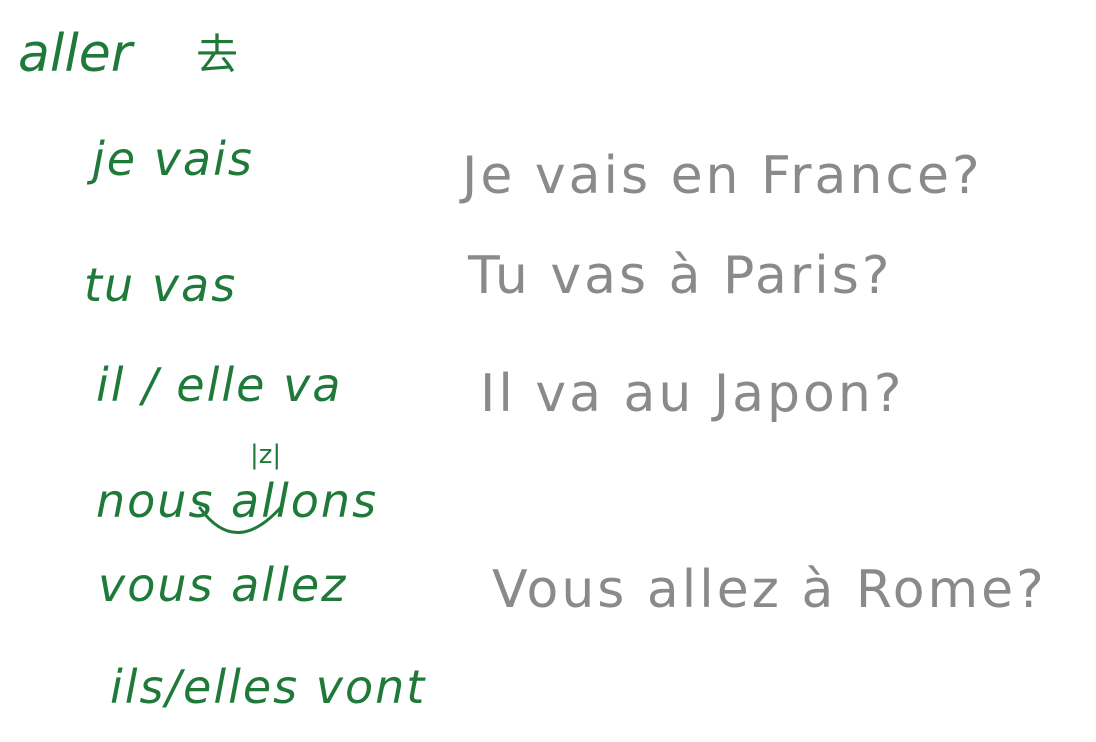 Image resolution: width=1096 pixels, height=742 pixels. What do you see at coordinates (219, 385) in the screenshot?
I see `conjugation-il-elle: il / elle va` at bounding box center [219, 385].